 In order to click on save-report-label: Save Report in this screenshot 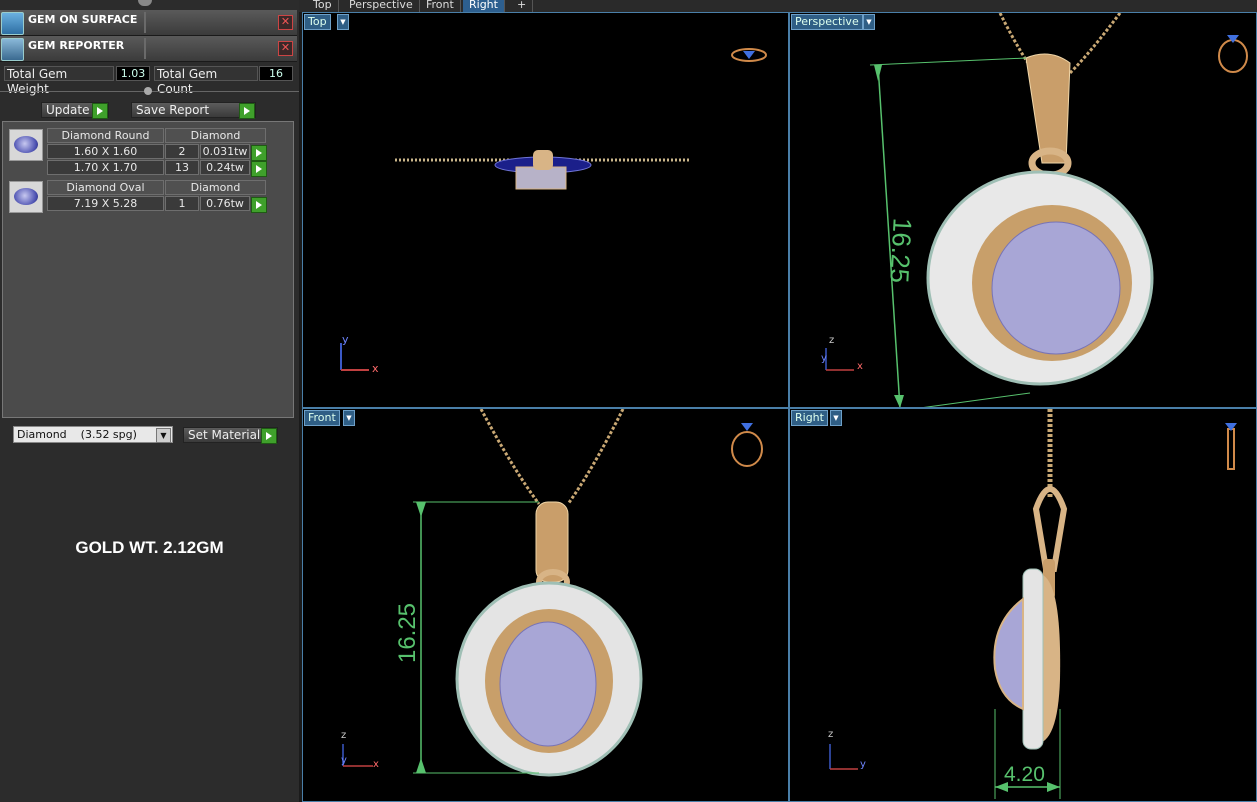, I will do `click(173, 110)`.